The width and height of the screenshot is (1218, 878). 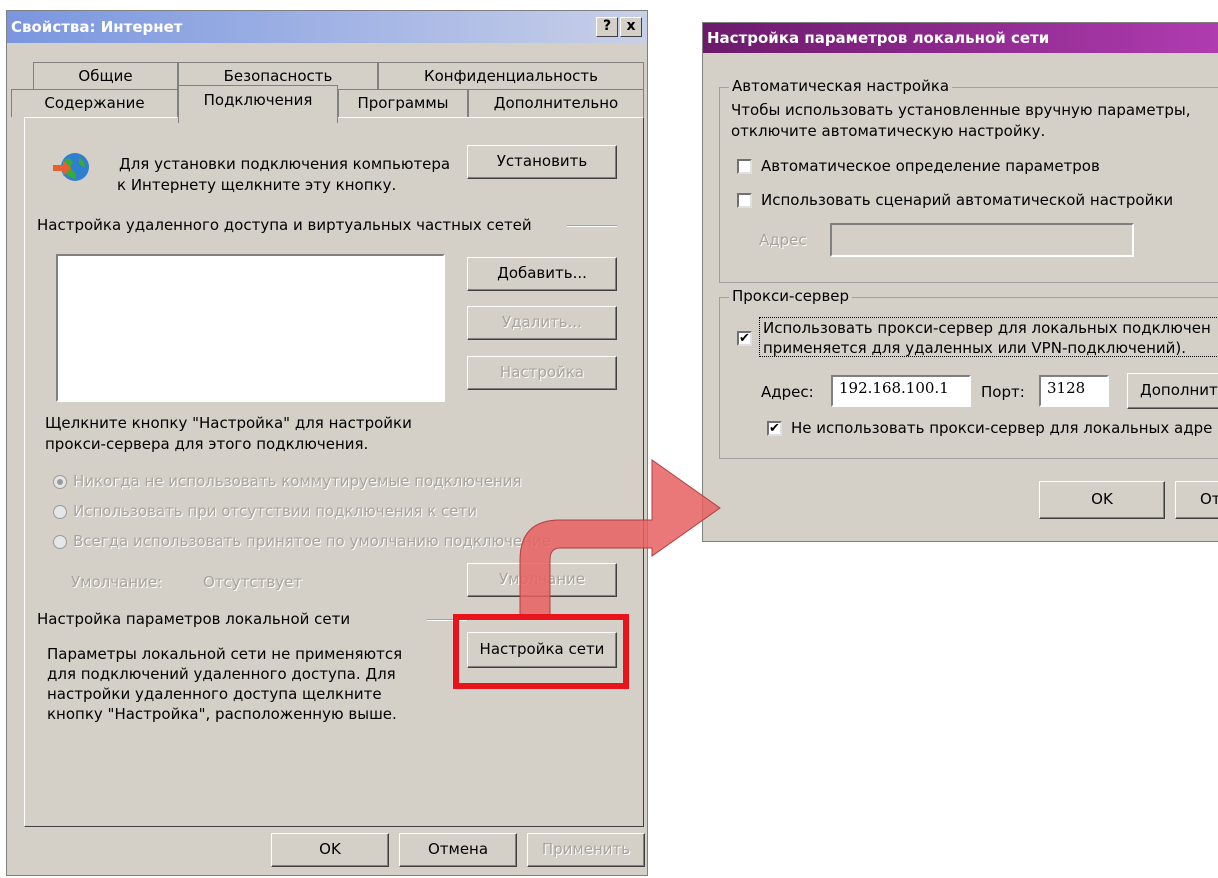 I want to click on tab-general: Общие, so click(x=105, y=76).